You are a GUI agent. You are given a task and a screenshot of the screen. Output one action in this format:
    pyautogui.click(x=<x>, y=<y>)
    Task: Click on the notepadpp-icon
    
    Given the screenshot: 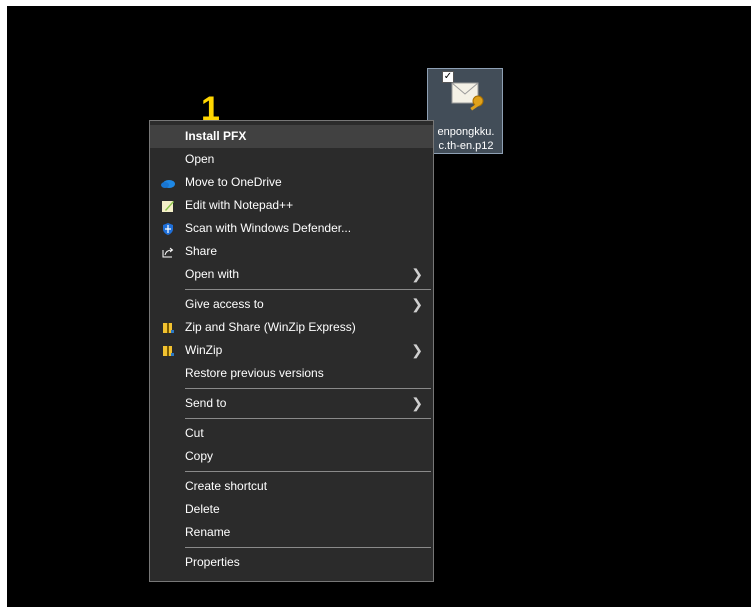 What is the action you would take?
    pyautogui.click(x=168, y=206)
    